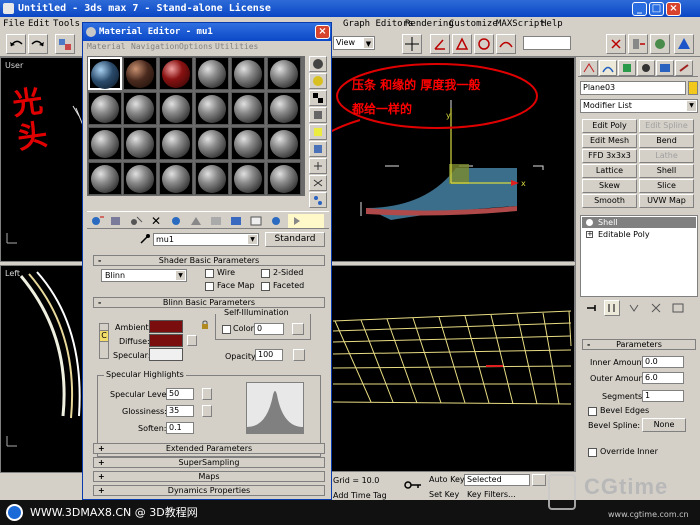 The width and height of the screenshot is (700, 525). Describe the element at coordinates (42, 369) in the screenshot. I see `viewport-left: Left` at that location.